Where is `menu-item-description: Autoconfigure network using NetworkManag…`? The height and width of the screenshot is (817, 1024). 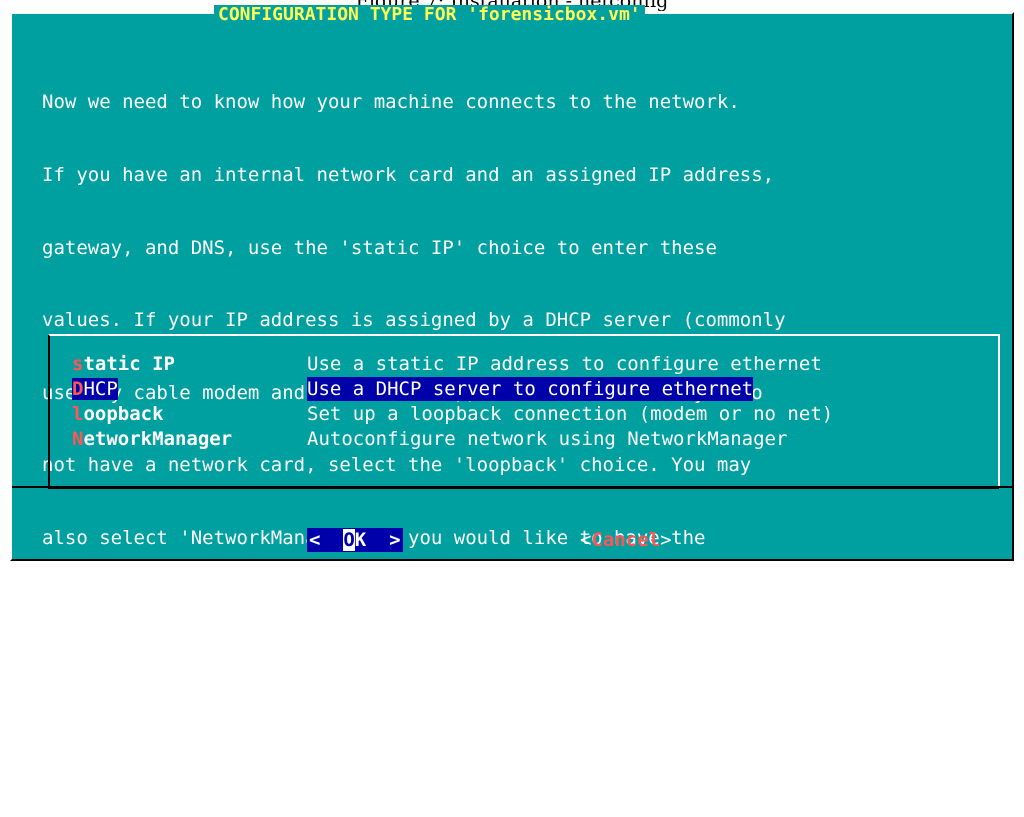 menu-item-description: Autoconfigure network using NetworkManag… is located at coordinates (547, 439).